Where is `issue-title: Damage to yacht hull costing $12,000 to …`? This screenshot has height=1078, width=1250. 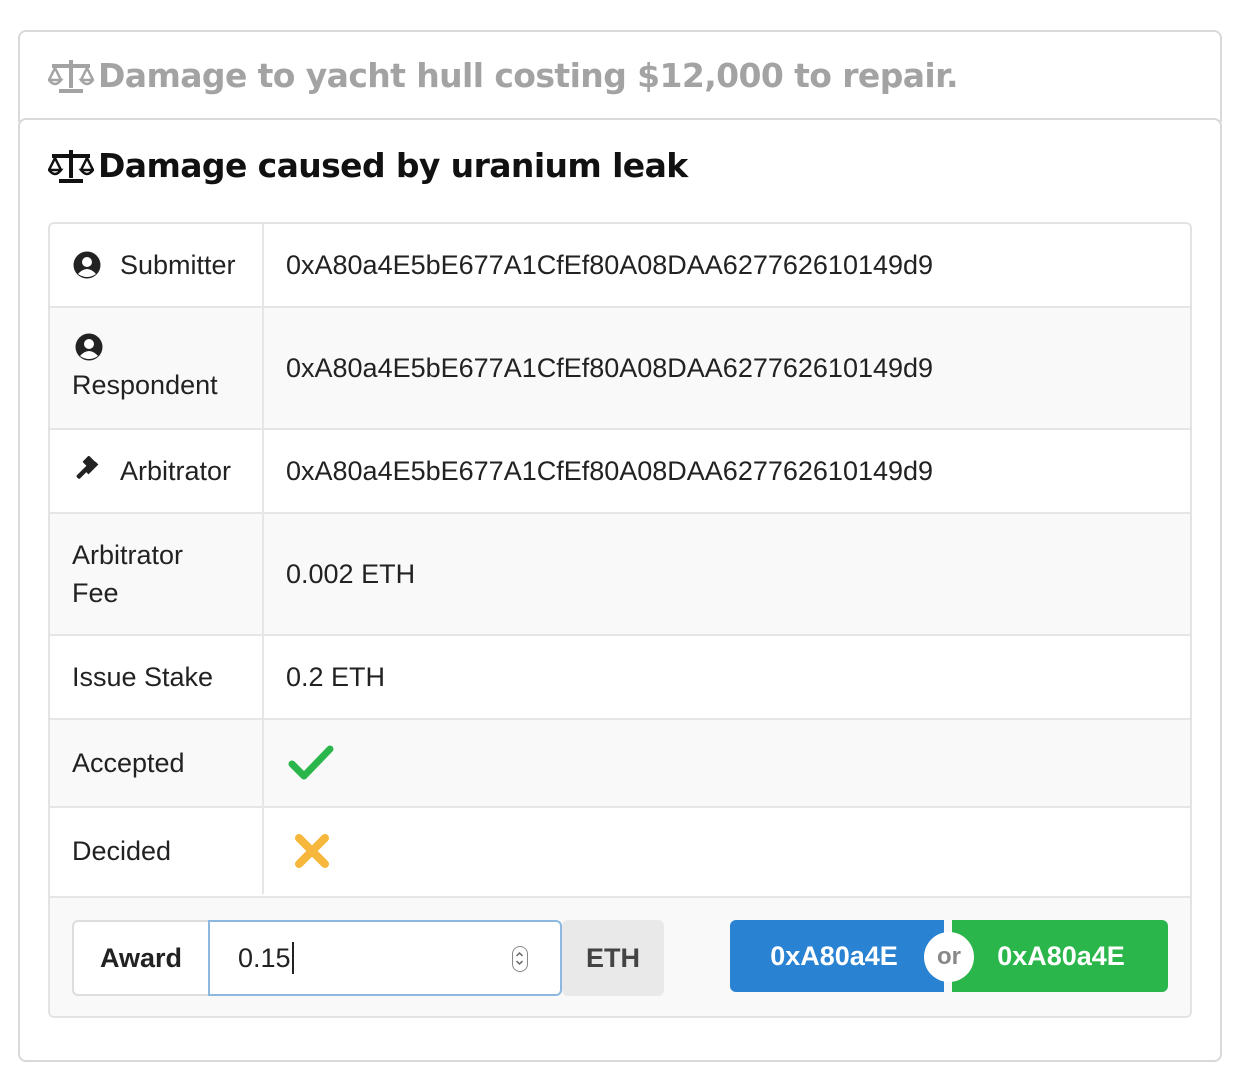 issue-title: Damage to yacht hull costing $12,000 to … is located at coordinates (503, 75).